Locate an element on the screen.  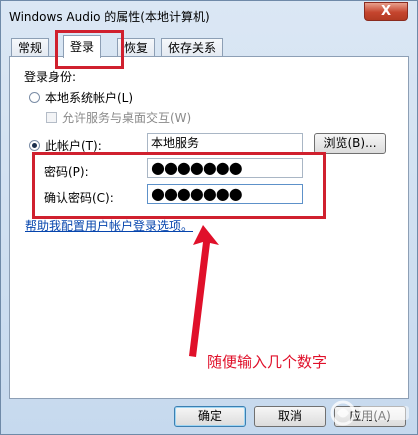
confirm-password-label: 确认密码(C): is located at coordinates (79, 198).